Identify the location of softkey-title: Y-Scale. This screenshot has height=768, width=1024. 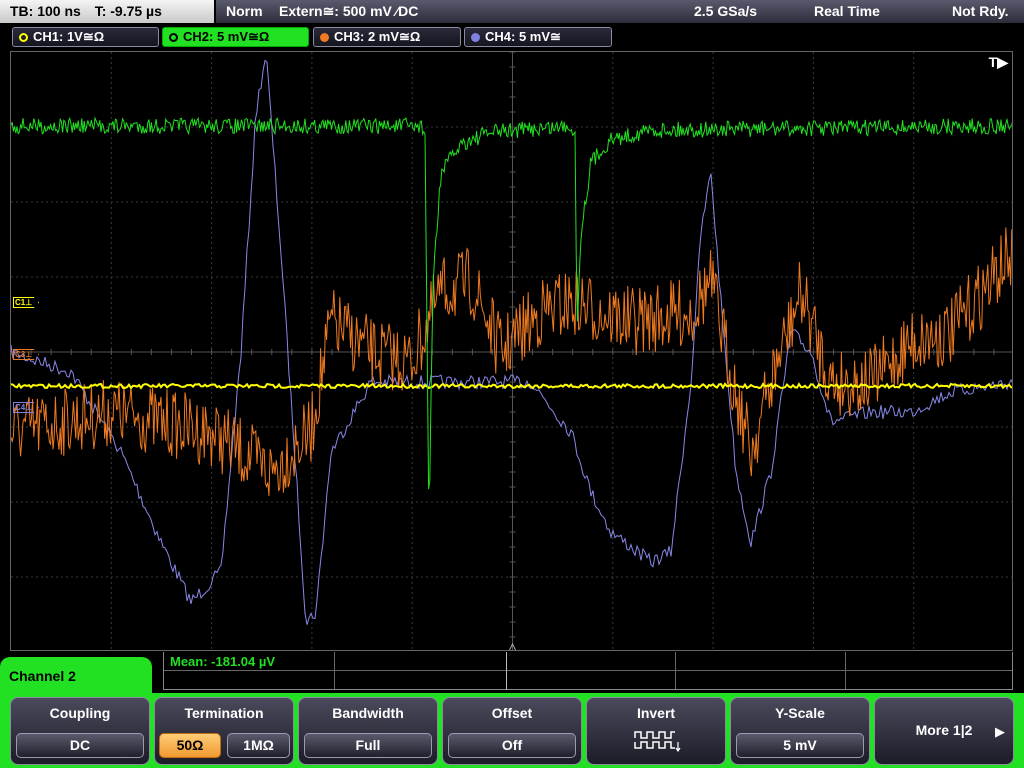
(800, 713).